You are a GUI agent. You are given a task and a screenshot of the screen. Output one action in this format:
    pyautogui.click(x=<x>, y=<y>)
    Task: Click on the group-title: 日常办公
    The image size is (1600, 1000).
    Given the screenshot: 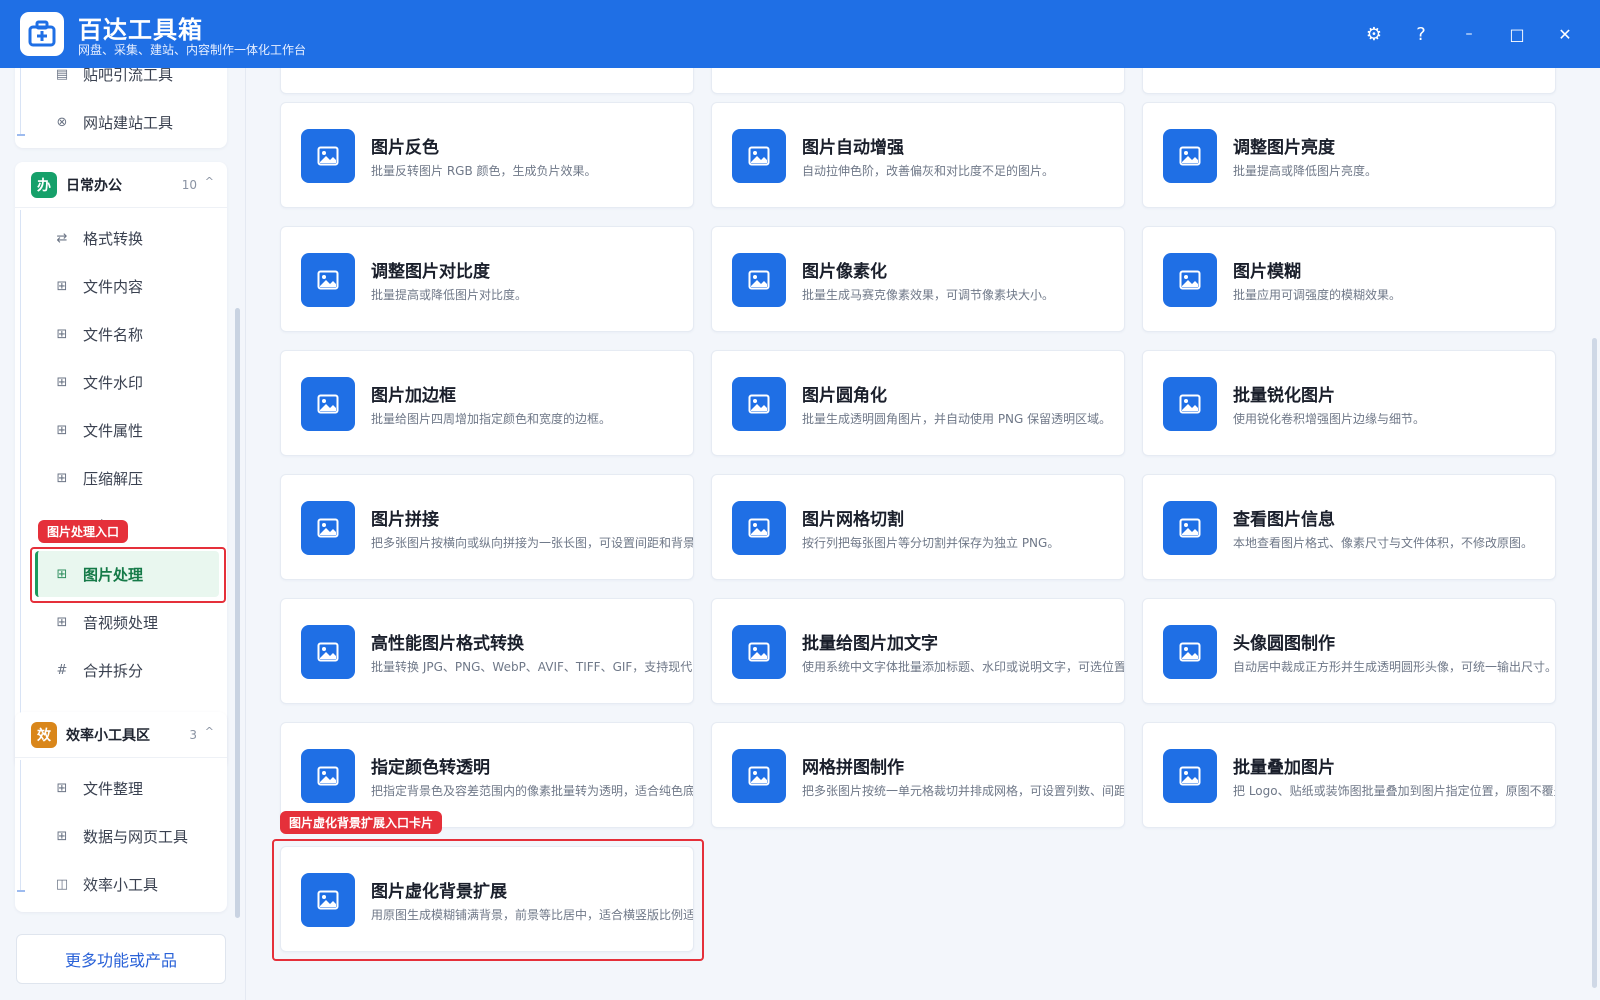 What is the action you would take?
    pyautogui.click(x=94, y=185)
    